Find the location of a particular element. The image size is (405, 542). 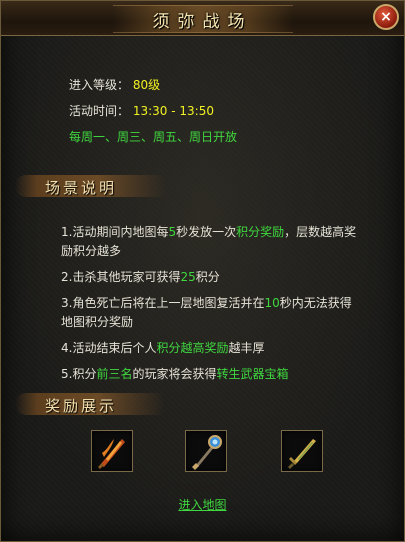

level-label: 进入等级： is located at coordinates (99, 85).